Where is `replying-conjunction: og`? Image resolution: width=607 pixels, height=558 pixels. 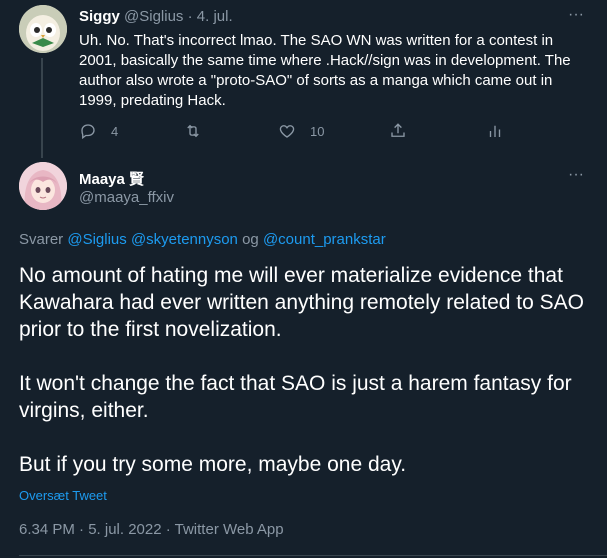
replying-conjunction: og is located at coordinates (250, 239).